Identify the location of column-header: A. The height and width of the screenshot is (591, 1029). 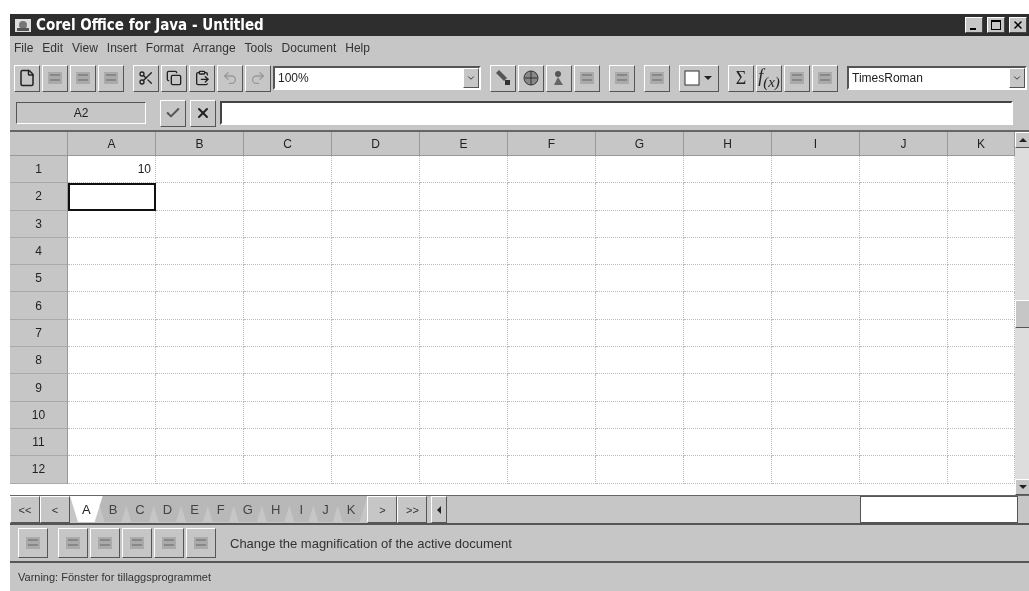
(112, 144).